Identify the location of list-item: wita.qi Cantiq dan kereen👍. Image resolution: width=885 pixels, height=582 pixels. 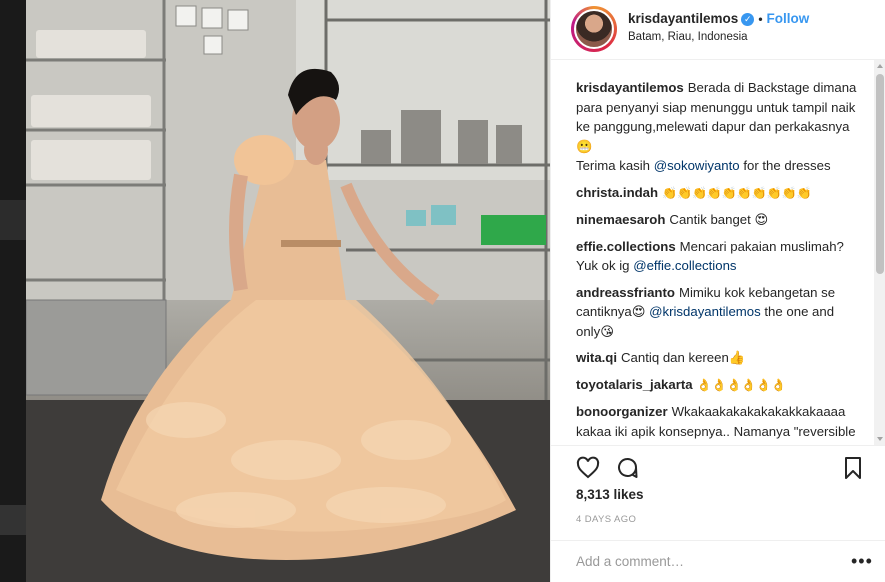
(718, 358).